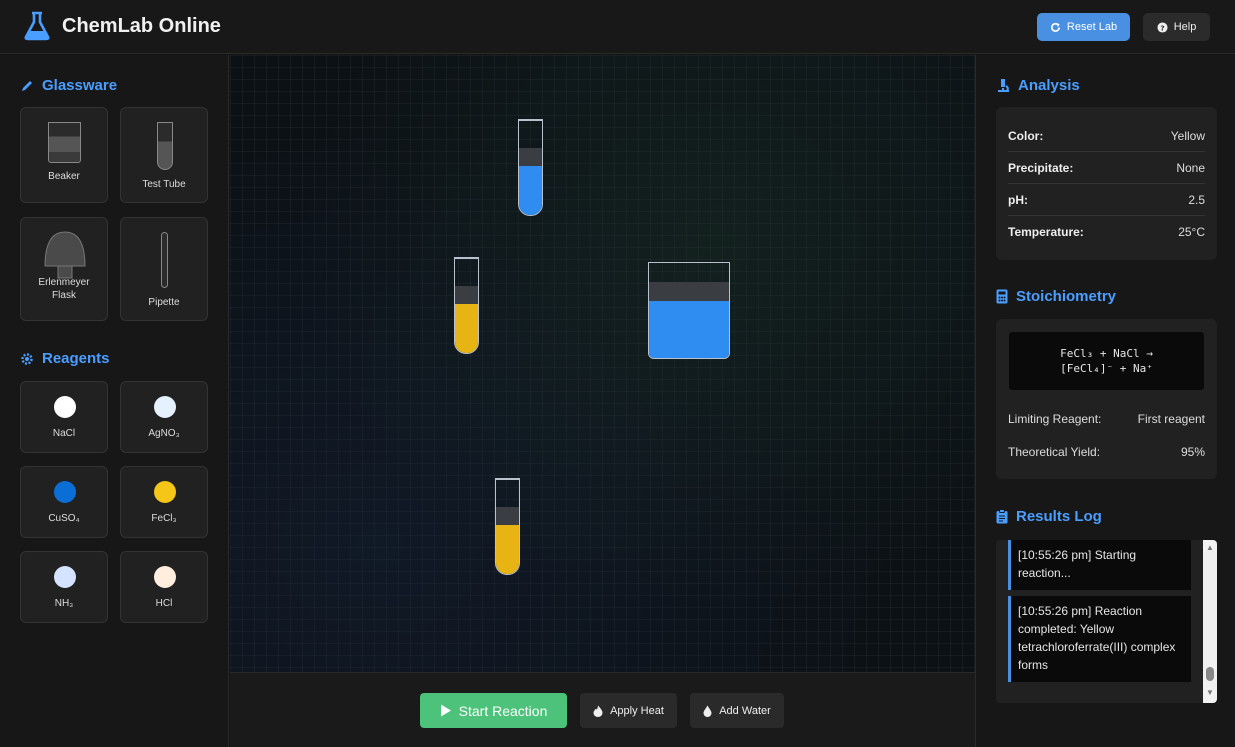 This screenshot has height=747, width=1235. I want to click on apply-heat-button: Apply Heat, so click(628, 710).